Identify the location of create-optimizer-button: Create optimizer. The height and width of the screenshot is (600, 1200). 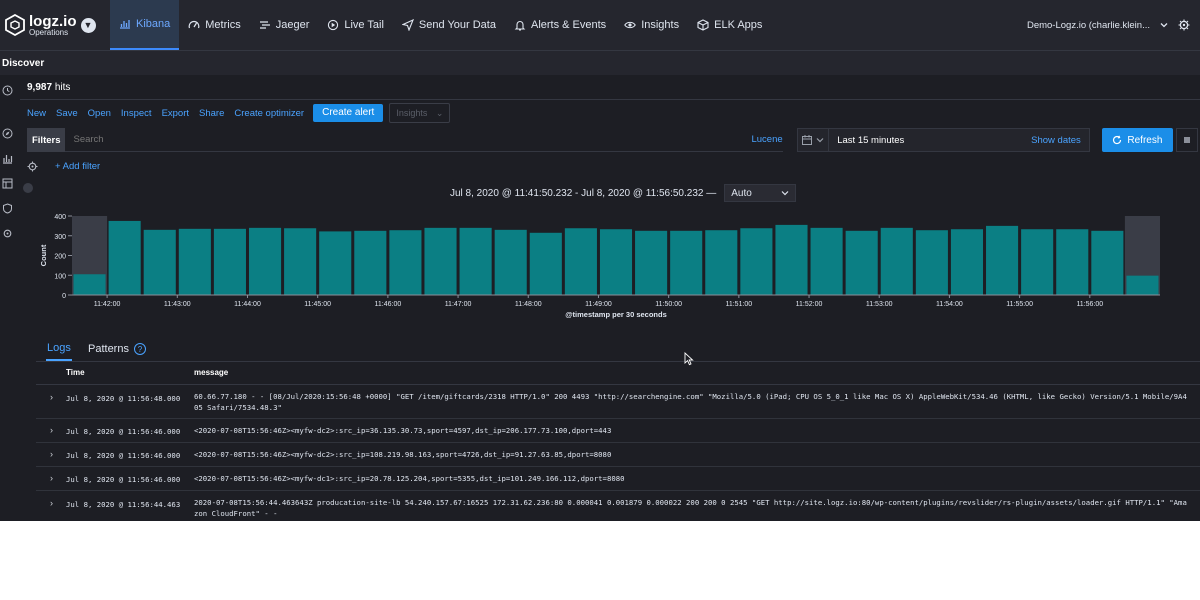
(269, 113).